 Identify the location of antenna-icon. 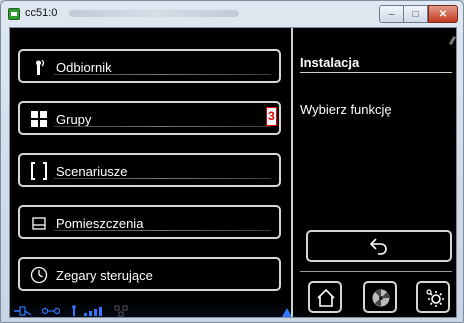
(74, 310).